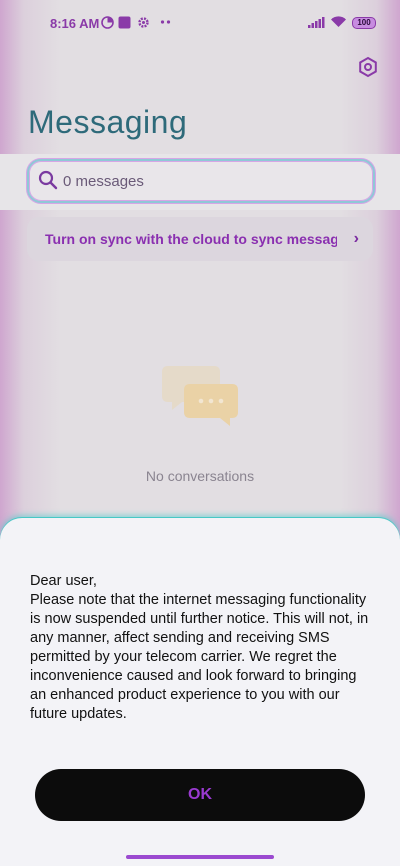  What do you see at coordinates (201, 181) in the screenshot?
I see `search-input: 0 messages` at bounding box center [201, 181].